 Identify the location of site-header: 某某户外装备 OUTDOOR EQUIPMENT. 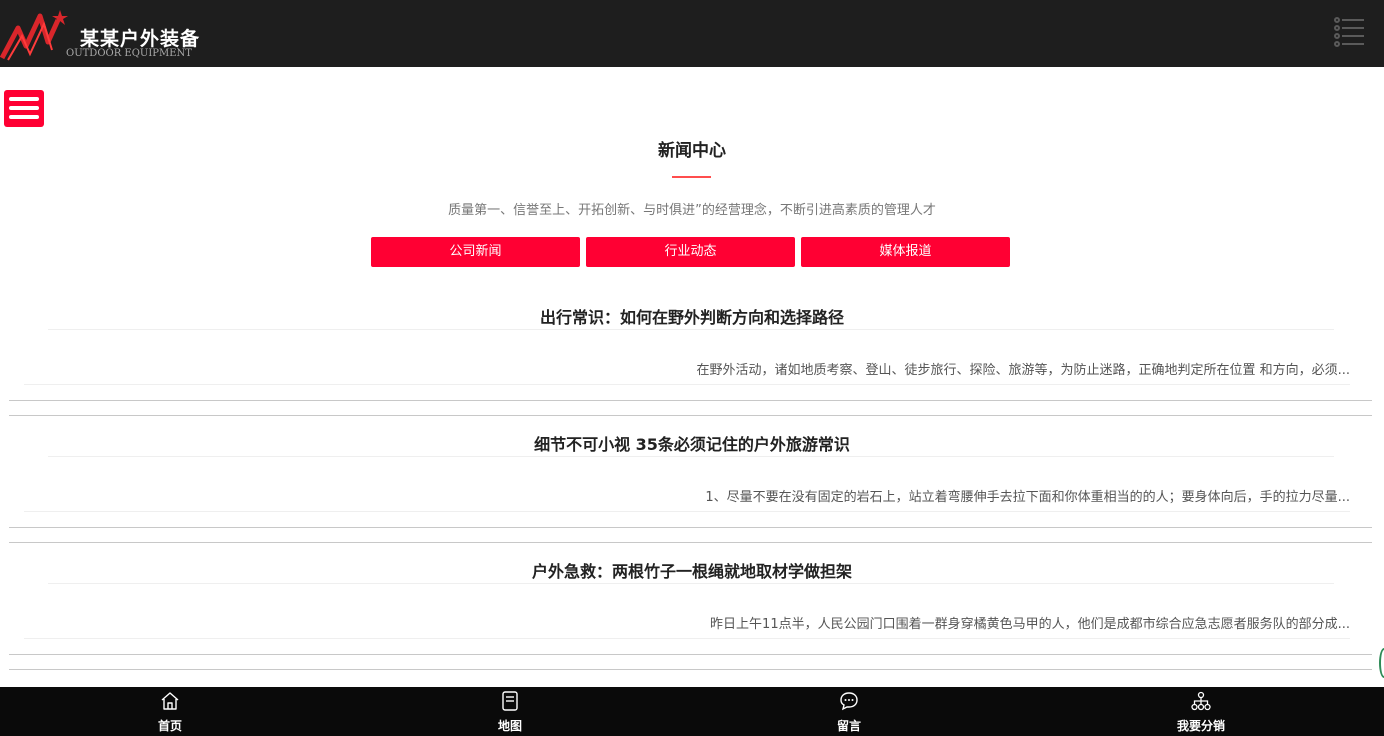
(692, 33).